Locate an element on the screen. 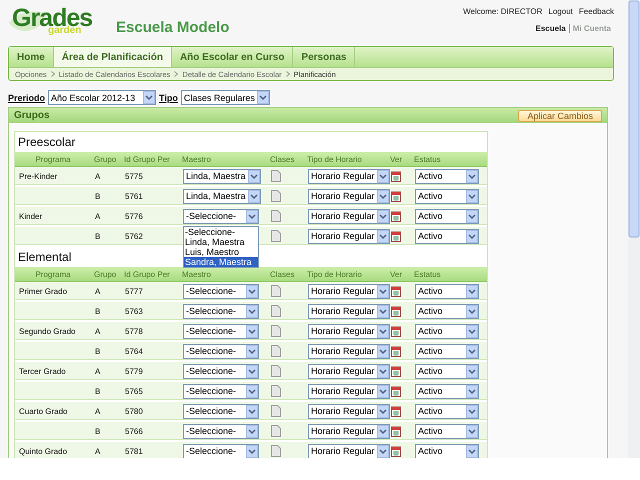 This screenshot has height=480, width=640. group-id: 5776 is located at coordinates (134, 216).